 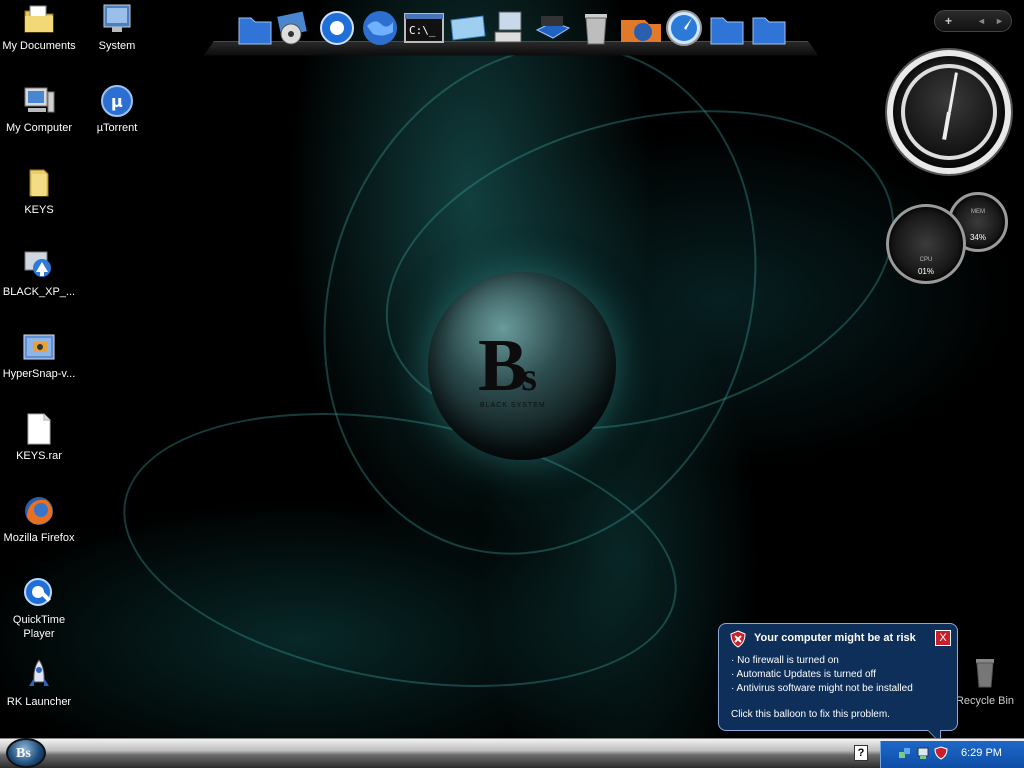 I want to click on balloon-line: · No firewall is turned on, so click(x=785, y=660).